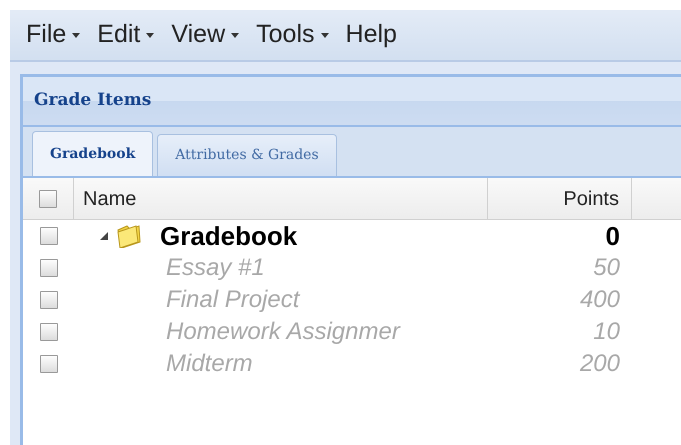  I want to click on tab: Attributes & Grades, so click(247, 155).